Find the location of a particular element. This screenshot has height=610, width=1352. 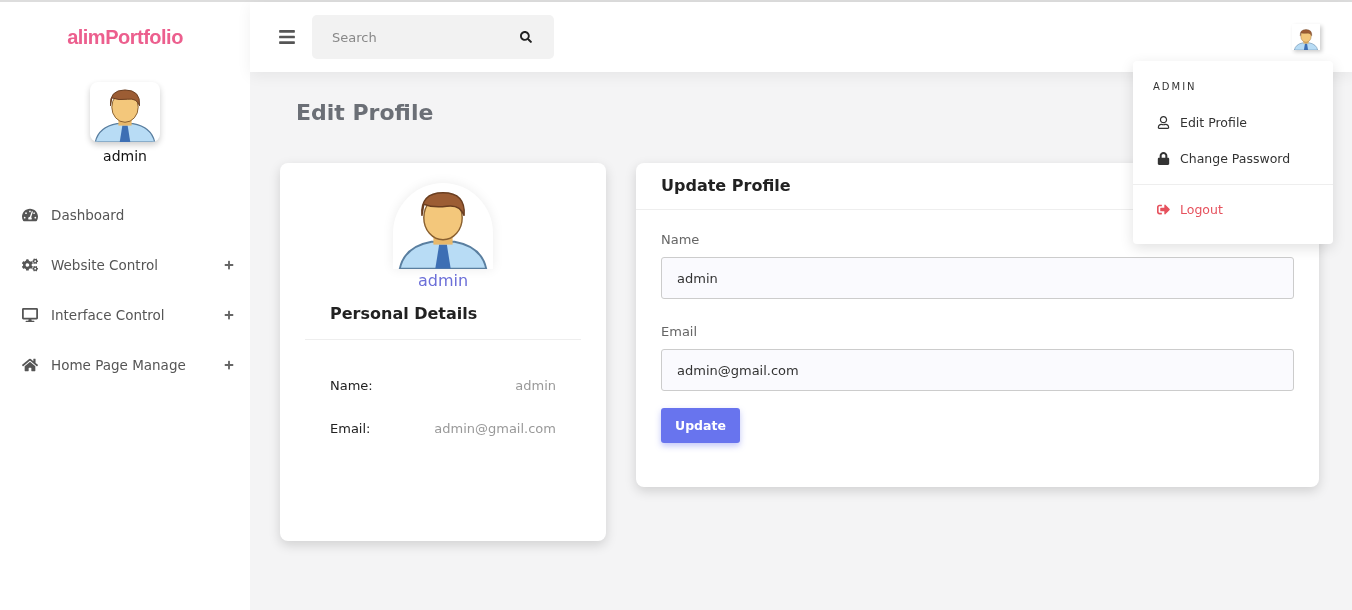

search-icon is located at coordinates (526, 37).